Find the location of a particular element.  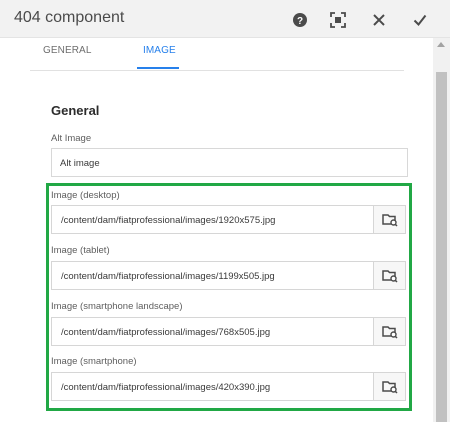

help-button: ? is located at coordinates (300, 20).